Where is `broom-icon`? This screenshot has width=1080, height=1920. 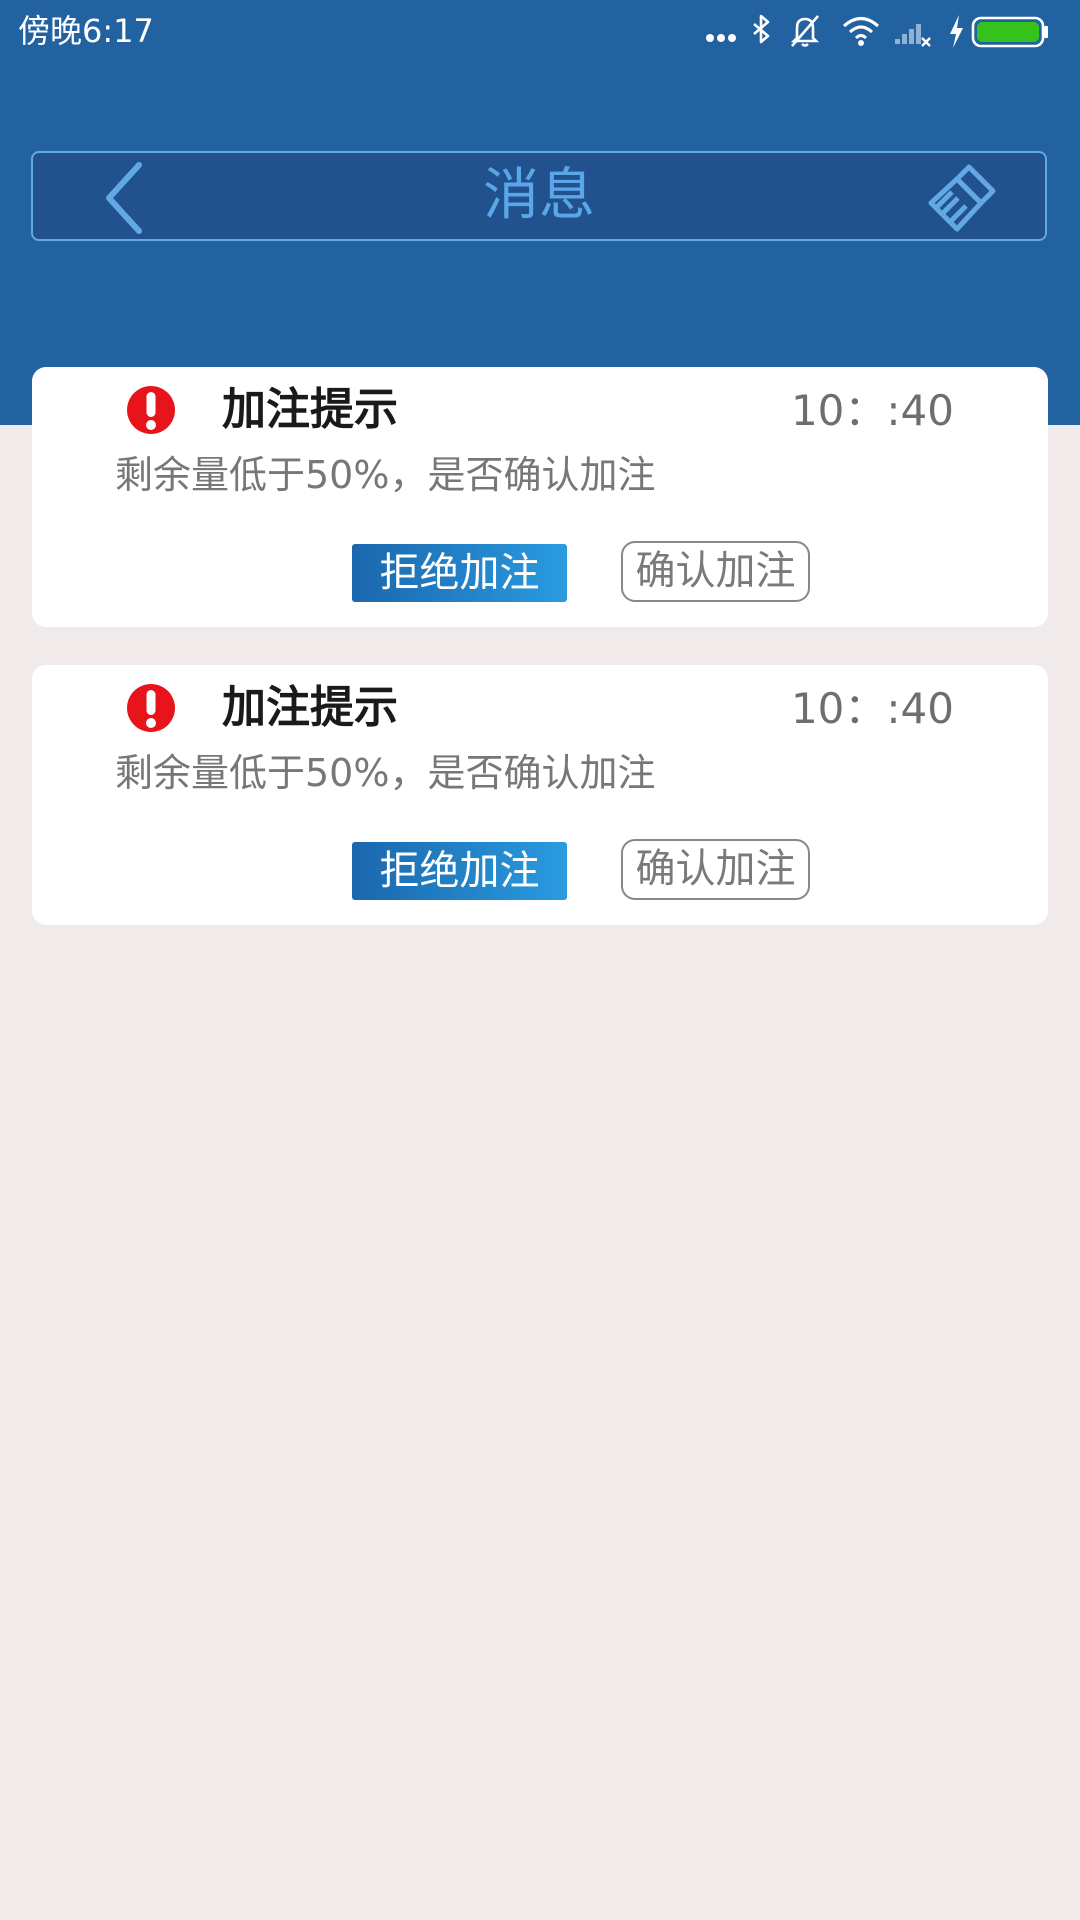 broom-icon is located at coordinates (962, 198).